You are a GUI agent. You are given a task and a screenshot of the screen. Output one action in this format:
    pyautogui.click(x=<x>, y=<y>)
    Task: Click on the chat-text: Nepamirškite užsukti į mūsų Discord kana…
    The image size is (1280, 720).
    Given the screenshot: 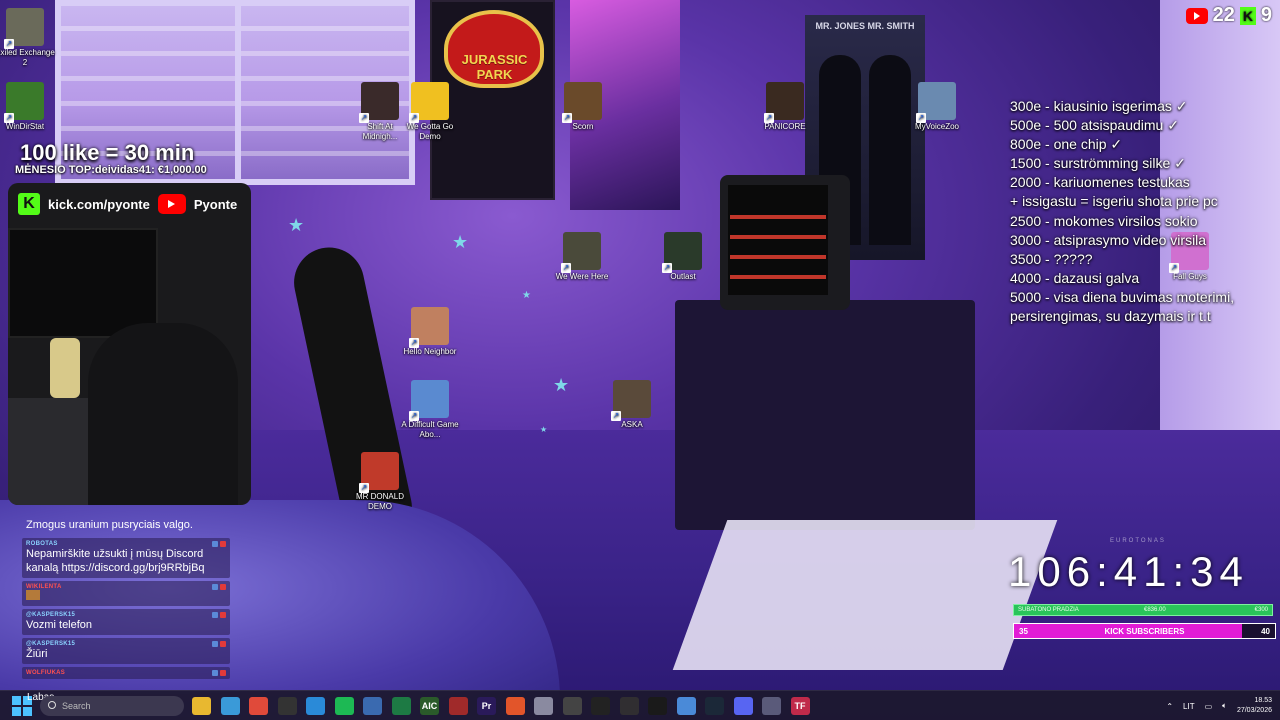 What is the action you would take?
    pyautogui.click(x=115, y=561)
    